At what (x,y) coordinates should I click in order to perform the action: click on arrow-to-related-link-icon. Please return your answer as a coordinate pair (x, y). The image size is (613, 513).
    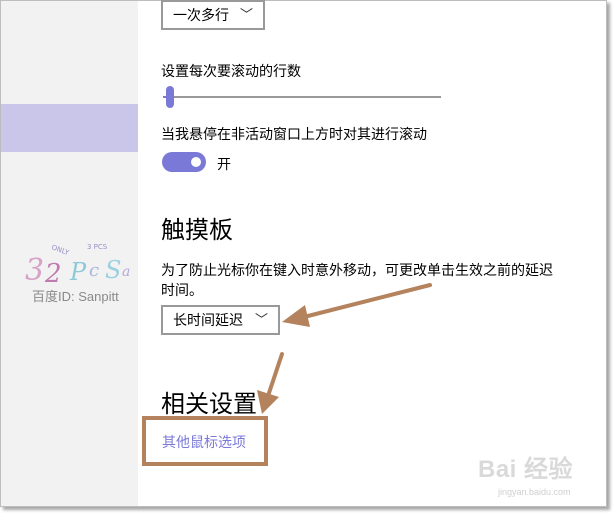
    Looking at the image, I should click on (270, 383).